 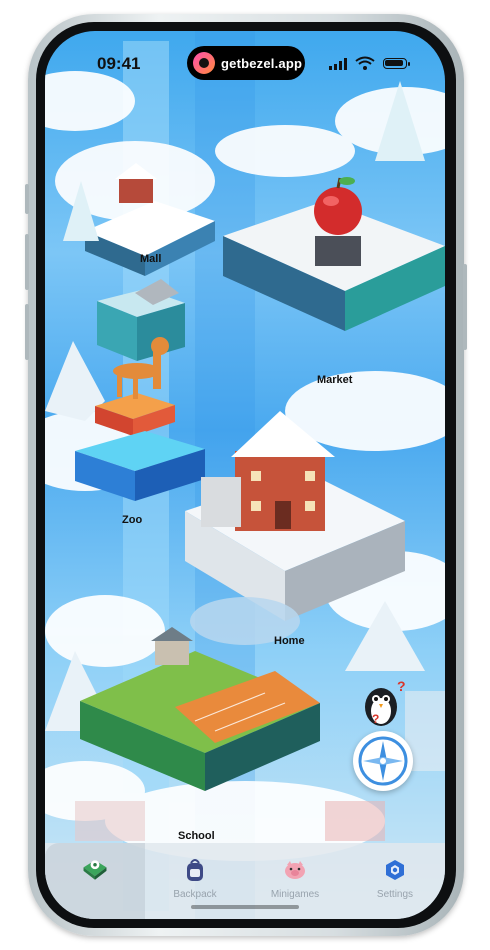 I want to click on location-label-market: Market, so click(x=334, y=380).